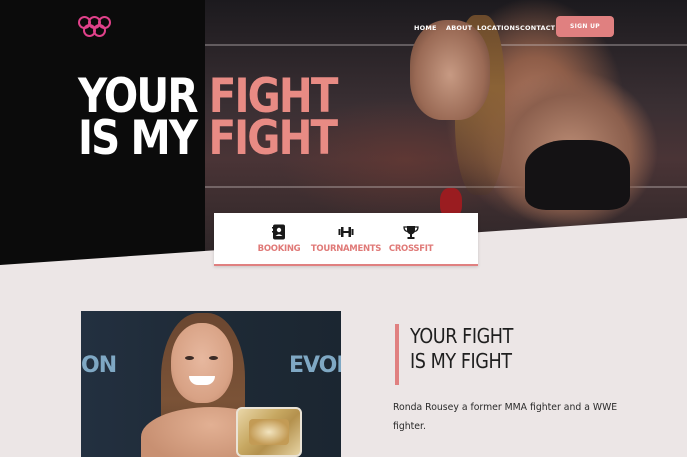  I want to click on hero-headline: YOUR FIGHT IS MY FIGHT, so click(208, 117).